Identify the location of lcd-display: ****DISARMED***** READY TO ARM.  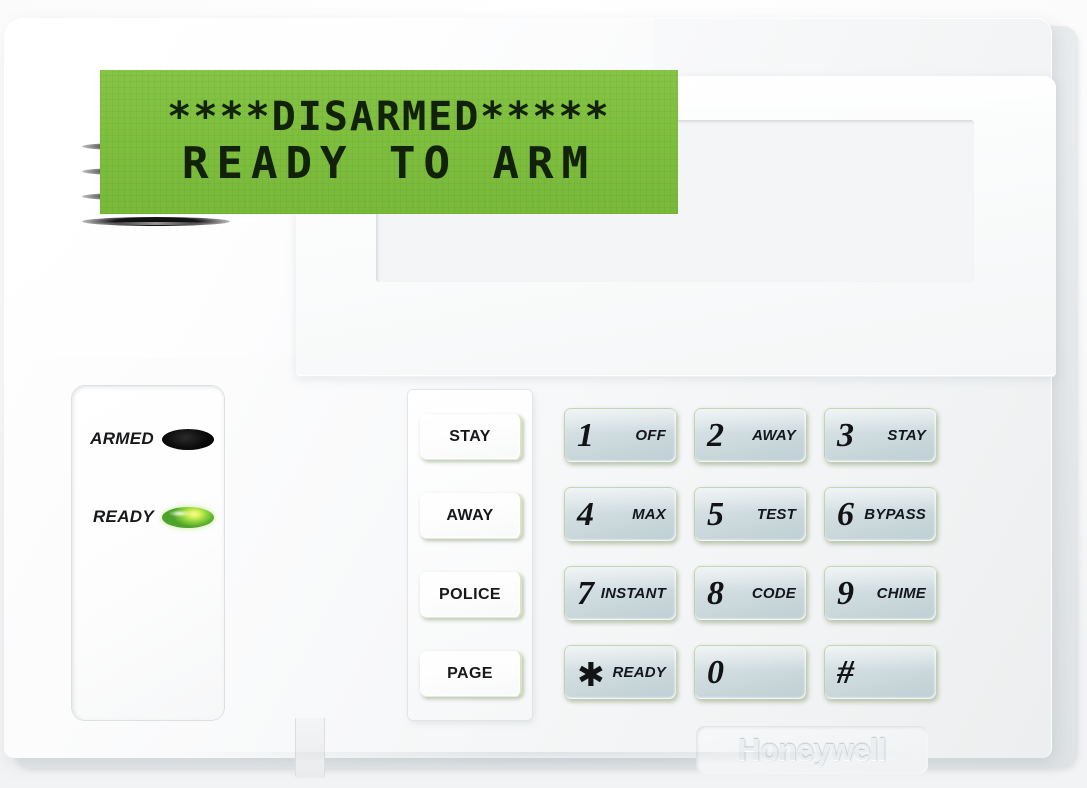
(389, 142).